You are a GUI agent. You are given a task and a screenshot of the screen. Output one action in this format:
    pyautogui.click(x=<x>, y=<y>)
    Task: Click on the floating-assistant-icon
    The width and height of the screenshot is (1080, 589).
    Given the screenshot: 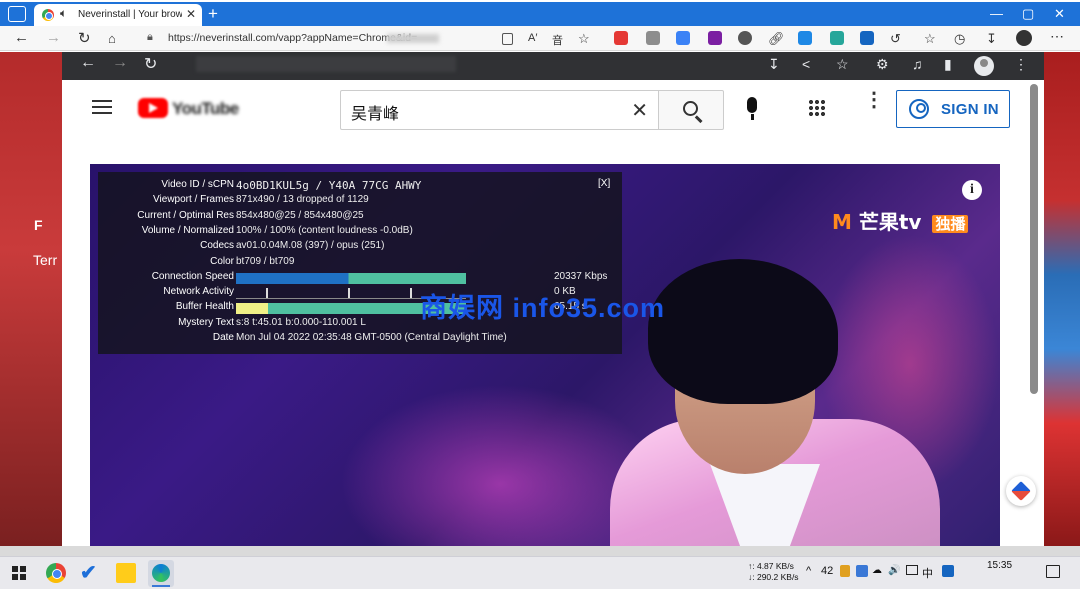 What is the action you would take?
    pyautogui.click(x=1021, y=491)
    